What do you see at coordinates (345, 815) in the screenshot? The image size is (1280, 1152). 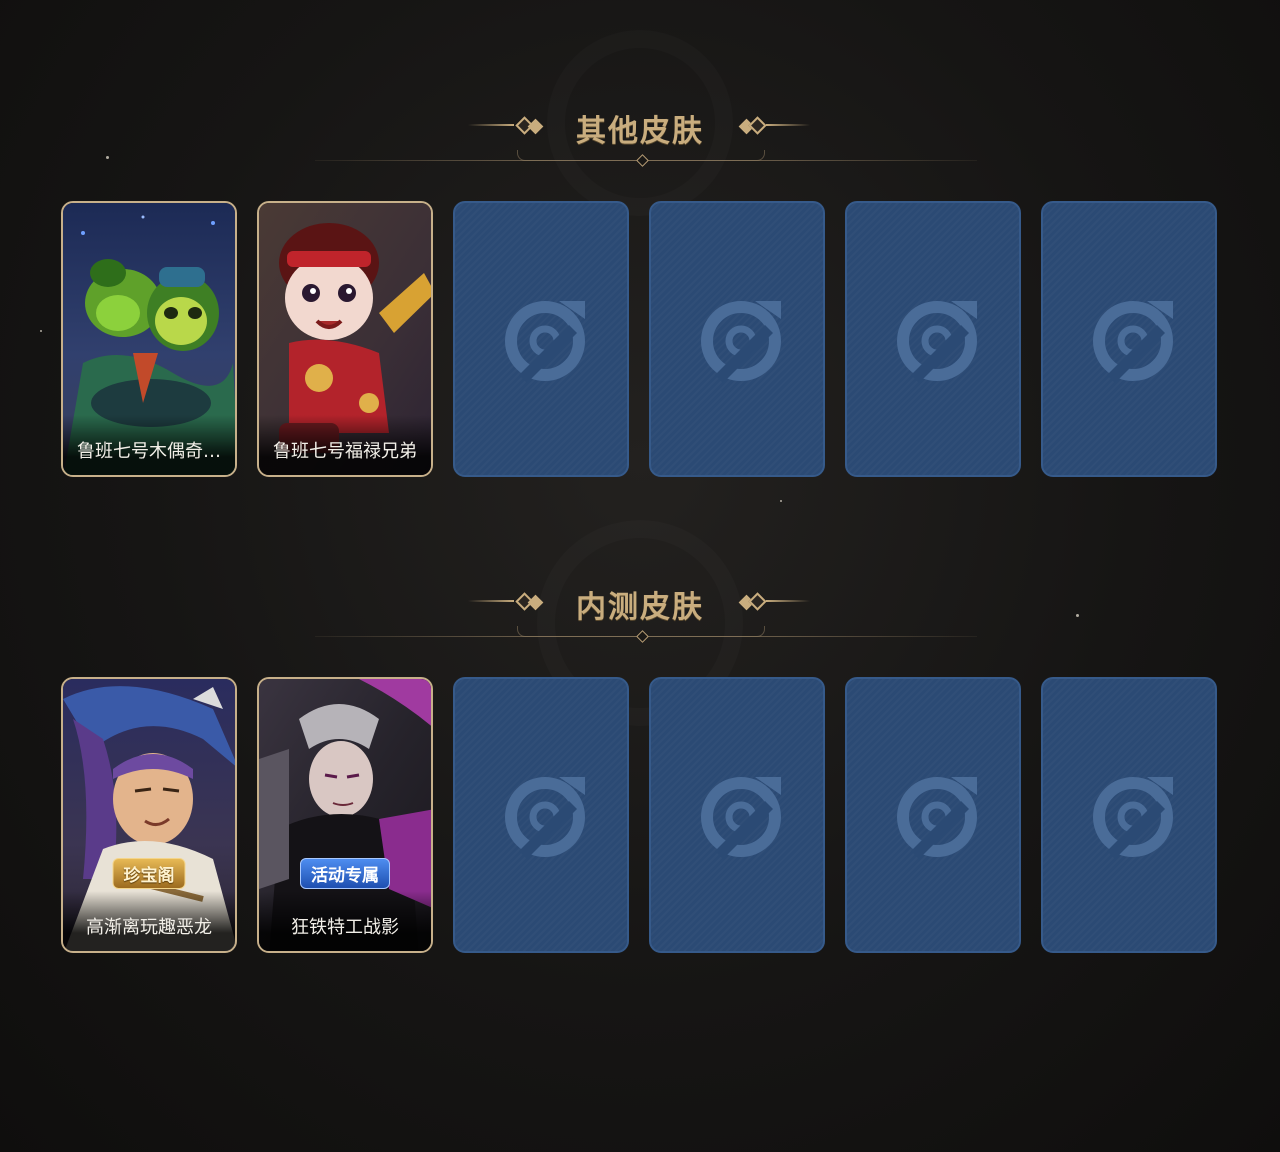 I see `skin-card: 活动专属 狂铁特工战影` at bounding box center [345, 815].